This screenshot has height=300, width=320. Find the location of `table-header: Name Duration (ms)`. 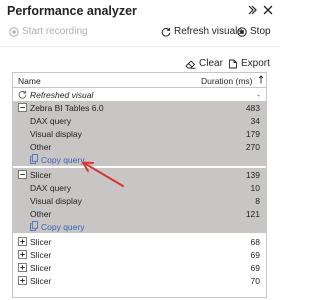

table-header: Name Duration (ms) is located at coordinates (139, 80).